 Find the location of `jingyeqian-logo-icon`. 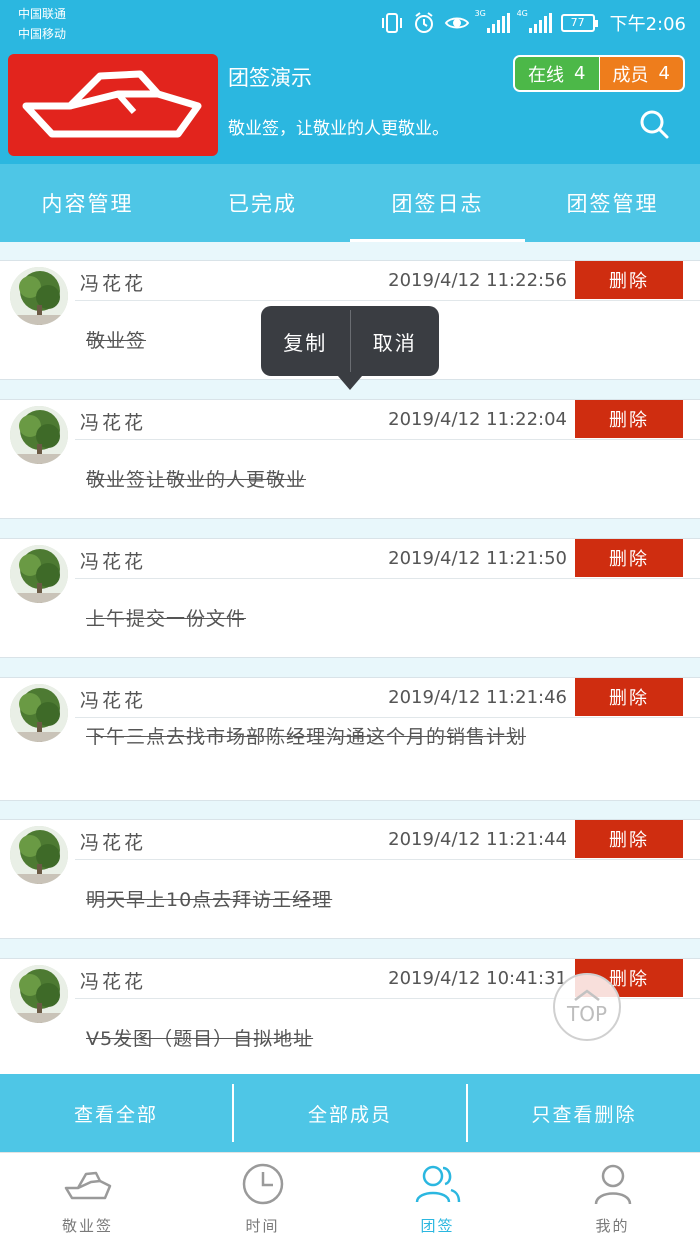

jingyeqian-logo-icon is located at coordinates (87, 1185).